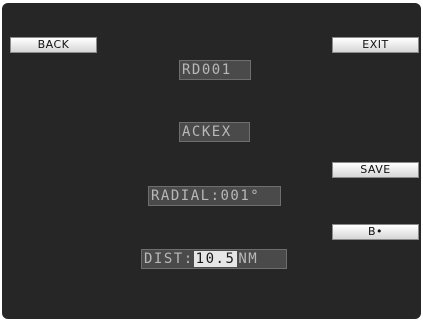  What do you see at coordinates (214, 196) in the screenshot?
I see `radial-field: RADIAL:001°` at bounding box center [214, 196].